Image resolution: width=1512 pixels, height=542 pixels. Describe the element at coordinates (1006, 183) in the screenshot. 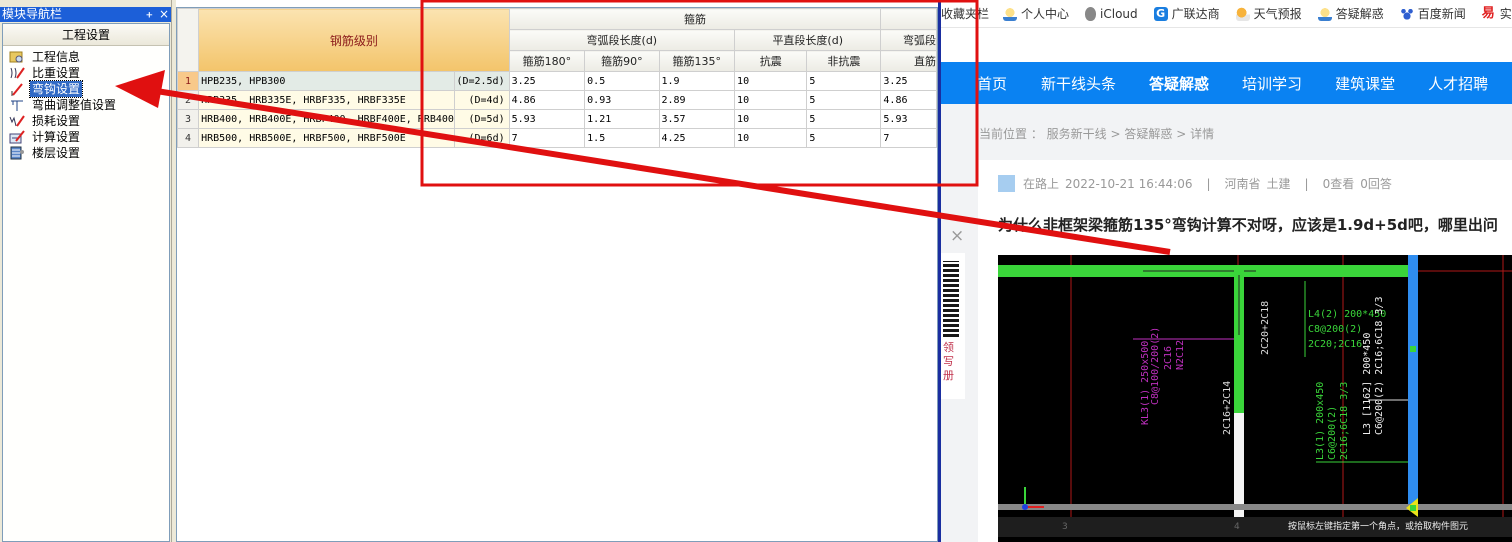

I see `avatar` at that location.